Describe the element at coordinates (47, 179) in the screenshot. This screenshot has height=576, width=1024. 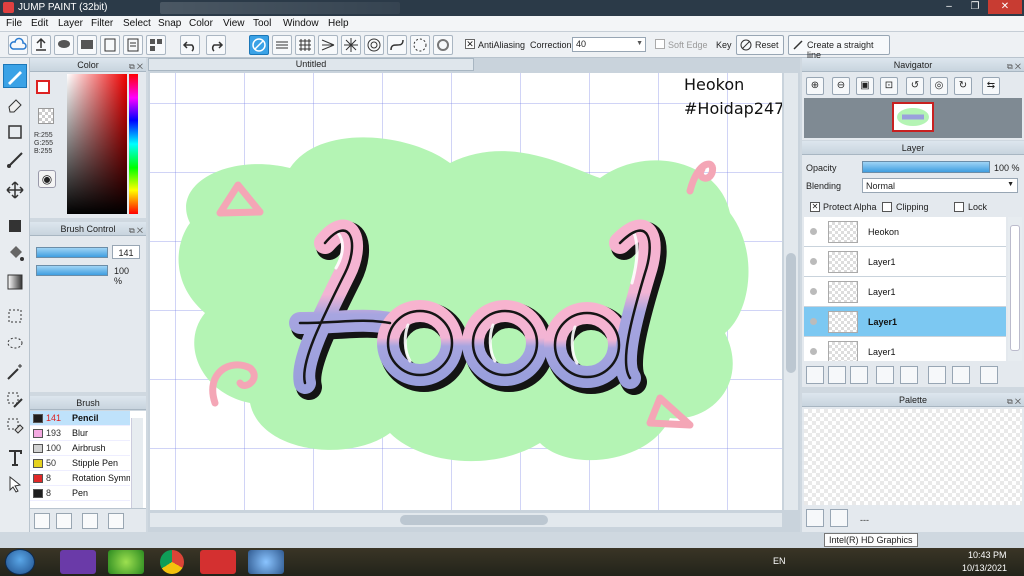
I see `color-palette-icon: ◉` at that location.